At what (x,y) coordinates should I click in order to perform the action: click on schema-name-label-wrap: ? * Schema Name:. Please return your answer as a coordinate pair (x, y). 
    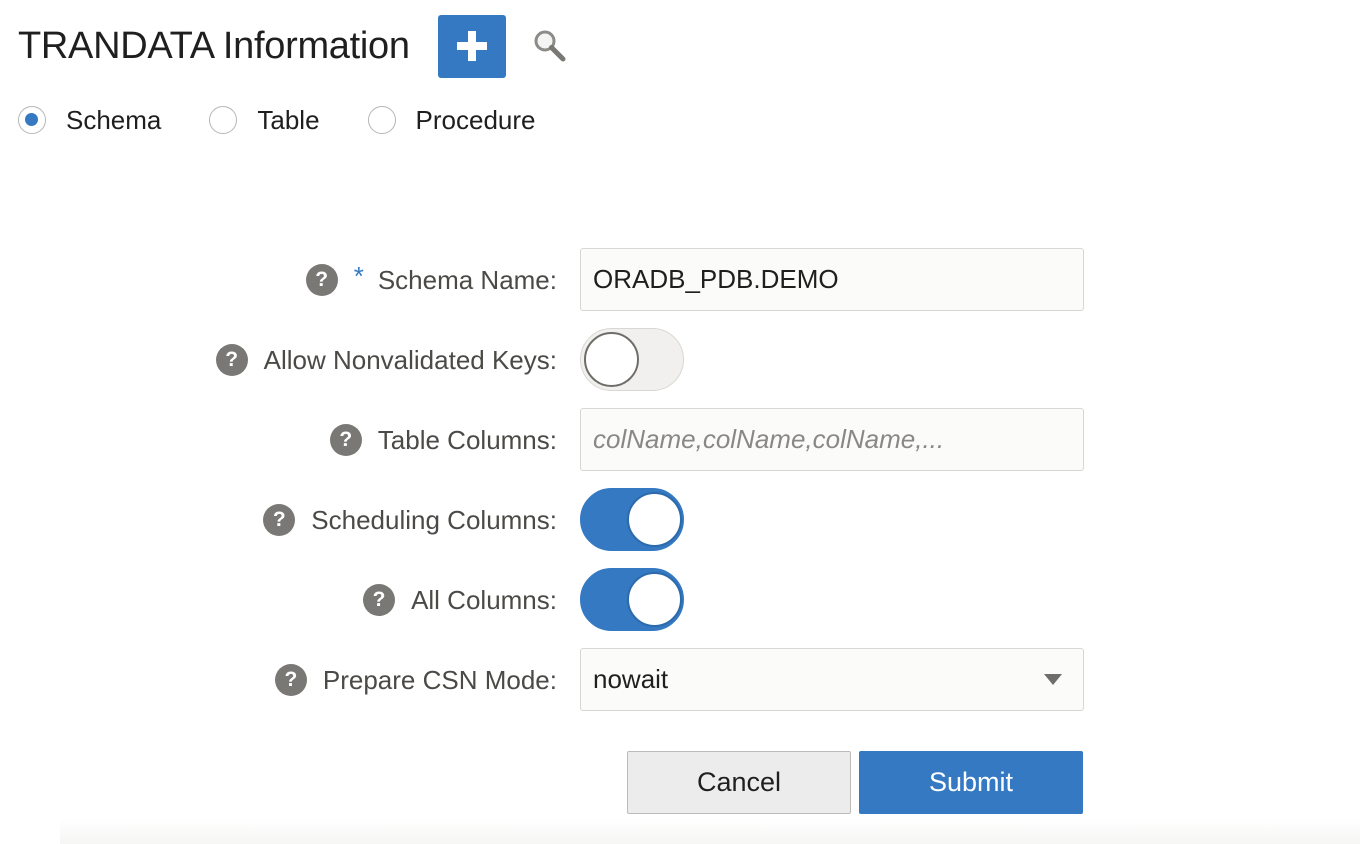
    Looking at the image, I should click on (431, 280).